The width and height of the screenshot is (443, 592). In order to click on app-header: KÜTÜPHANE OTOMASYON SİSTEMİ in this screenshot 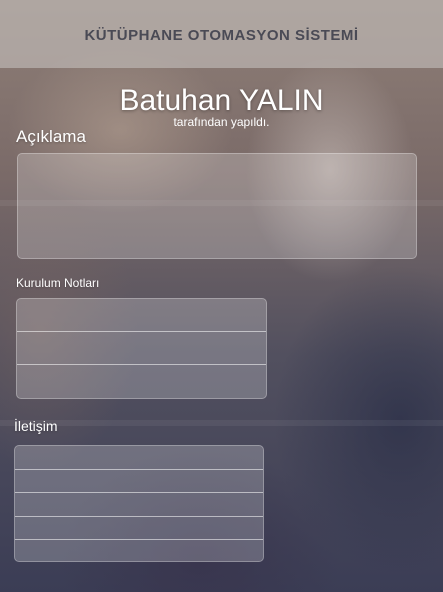, I will do `click(221, 34)`.